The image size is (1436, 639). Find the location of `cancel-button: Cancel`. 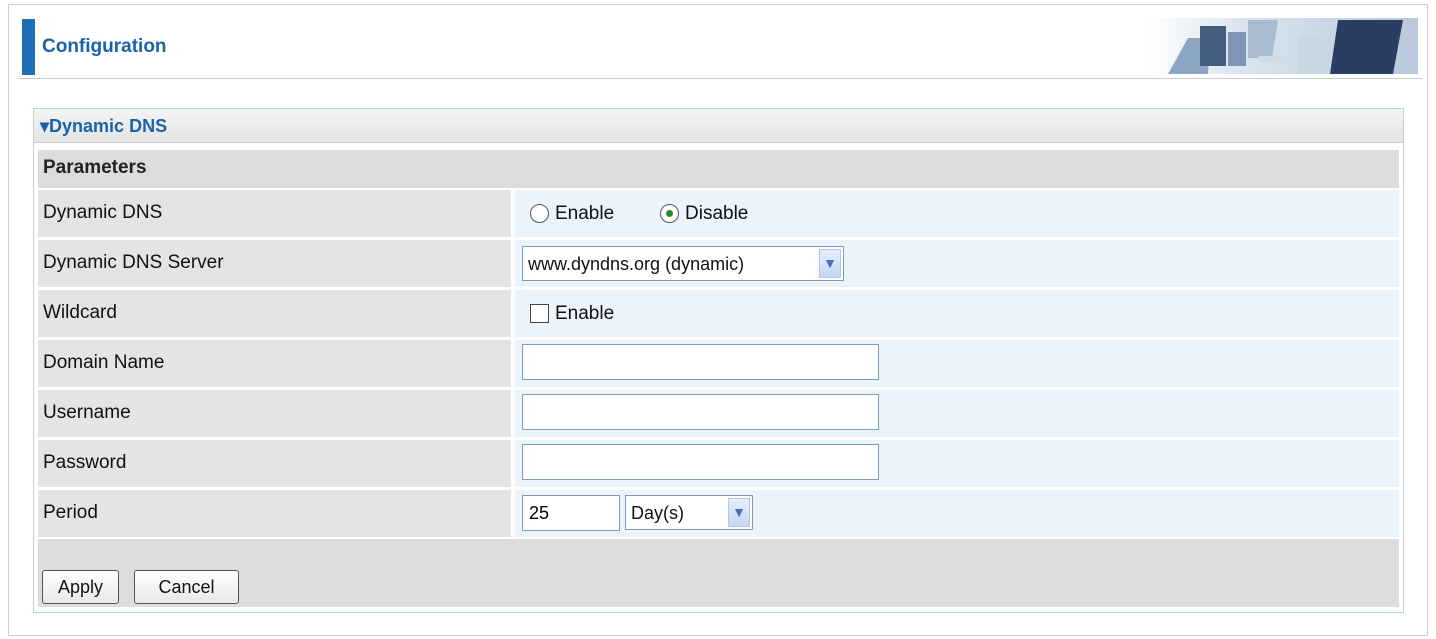

cancel-button: Cancel is located at coordinates (186, 587).